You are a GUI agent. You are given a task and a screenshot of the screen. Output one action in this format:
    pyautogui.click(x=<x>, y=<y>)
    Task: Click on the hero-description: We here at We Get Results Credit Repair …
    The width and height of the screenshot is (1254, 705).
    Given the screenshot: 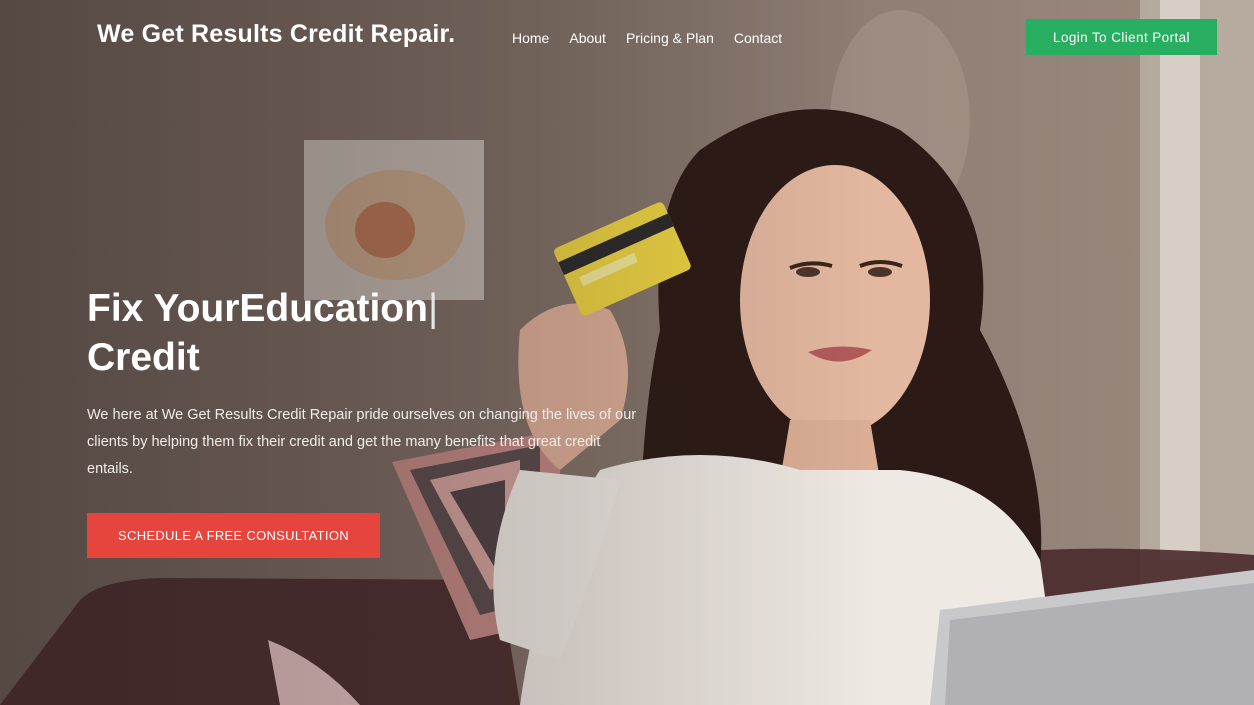 What is the action you would take?
    pyautogui.click(x=362, y=442)
    